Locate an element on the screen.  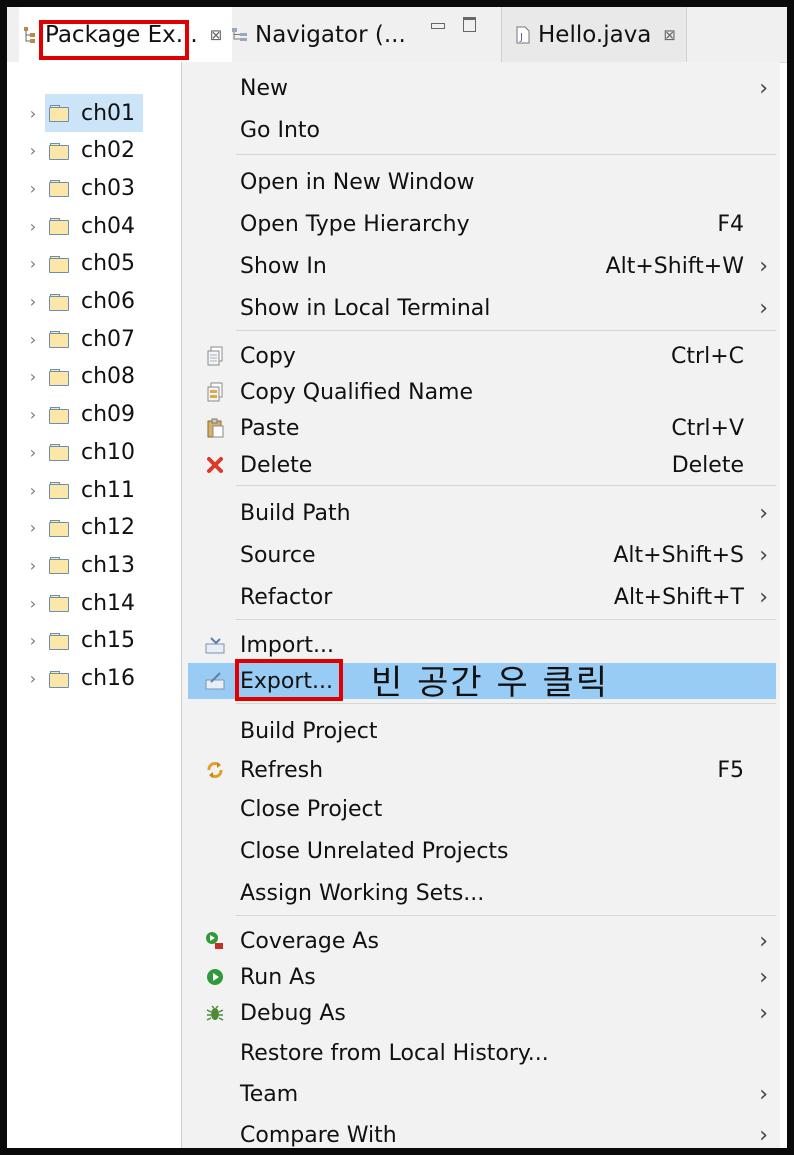
tree-item: › ch04 is located at coordinates (82, 226).